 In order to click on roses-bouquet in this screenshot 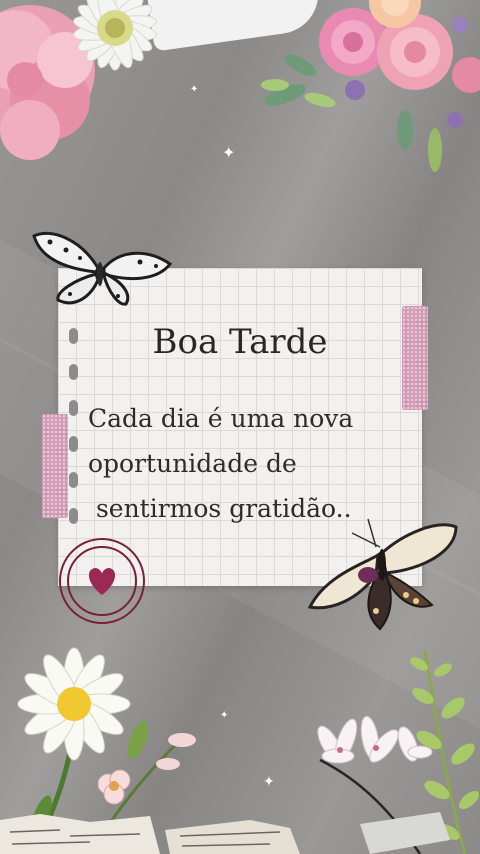, I will do `click(370, 86)`.